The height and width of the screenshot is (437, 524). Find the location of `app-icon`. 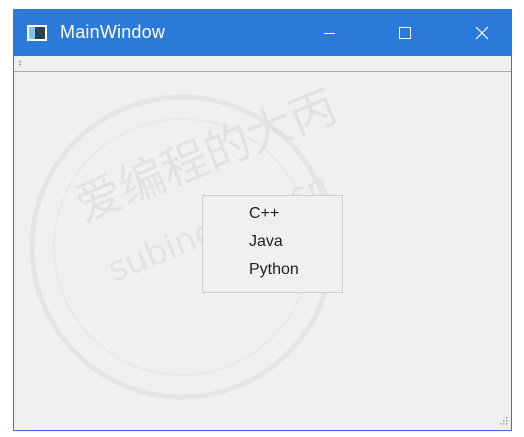

app-icon is located at coordinates (37, 33).